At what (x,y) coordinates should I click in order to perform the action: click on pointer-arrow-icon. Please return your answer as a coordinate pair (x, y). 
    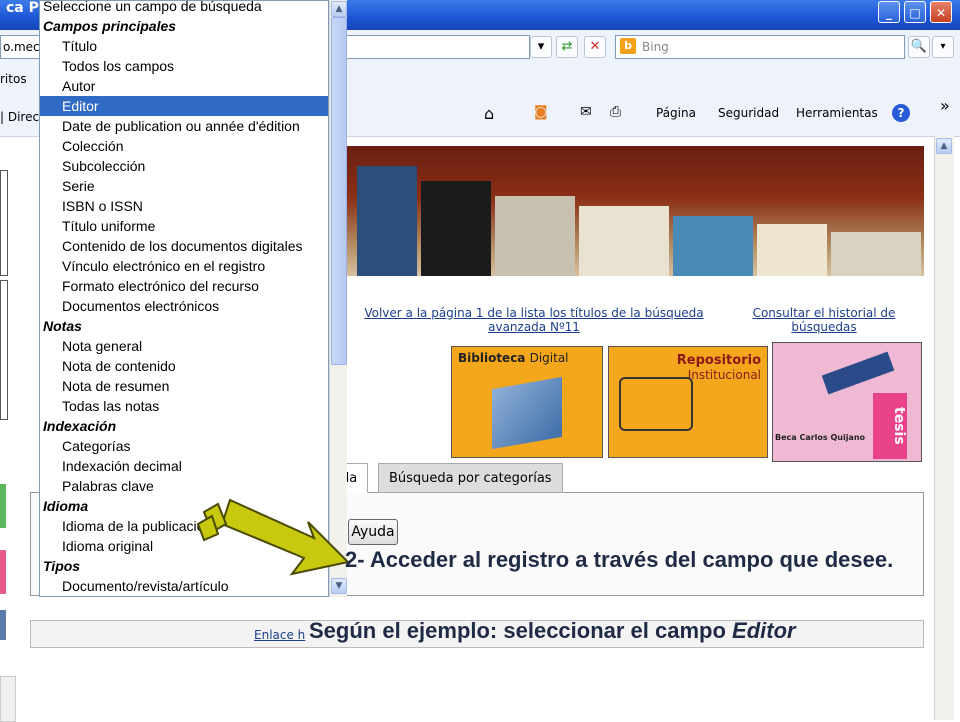
    Looking at the image, I should click on (273, 537).